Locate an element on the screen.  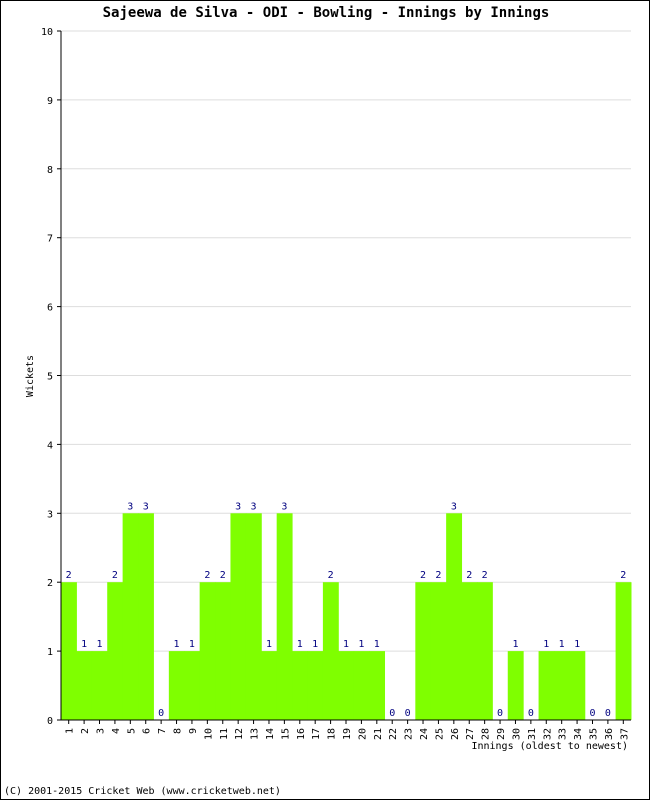
x-tick-label: 10 is located at coordinates (208, 734).